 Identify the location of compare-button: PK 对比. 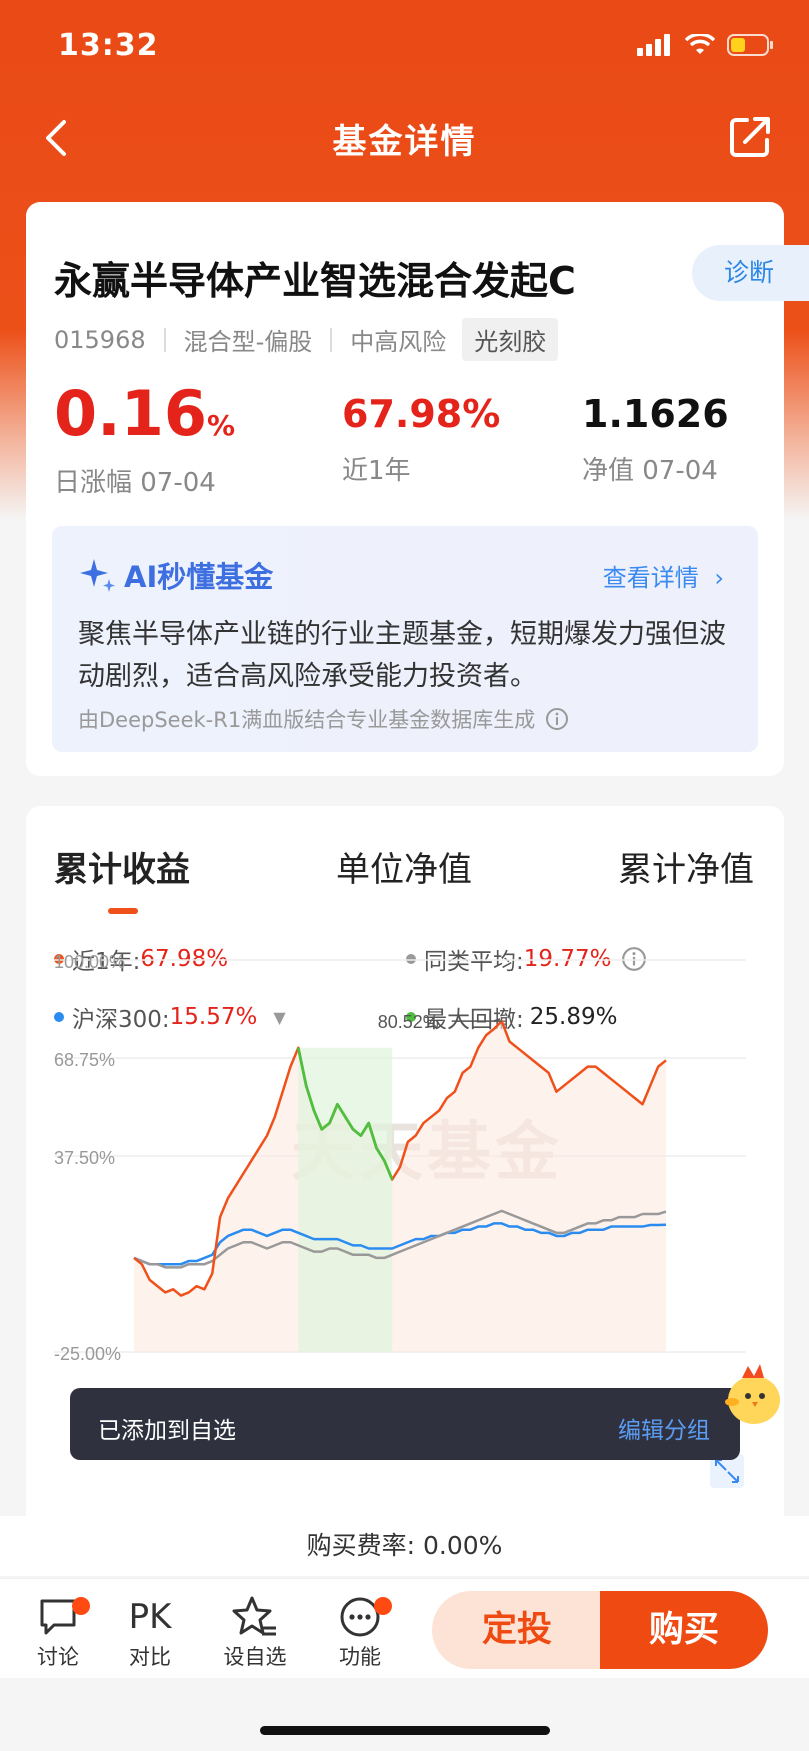
(150, 1632).